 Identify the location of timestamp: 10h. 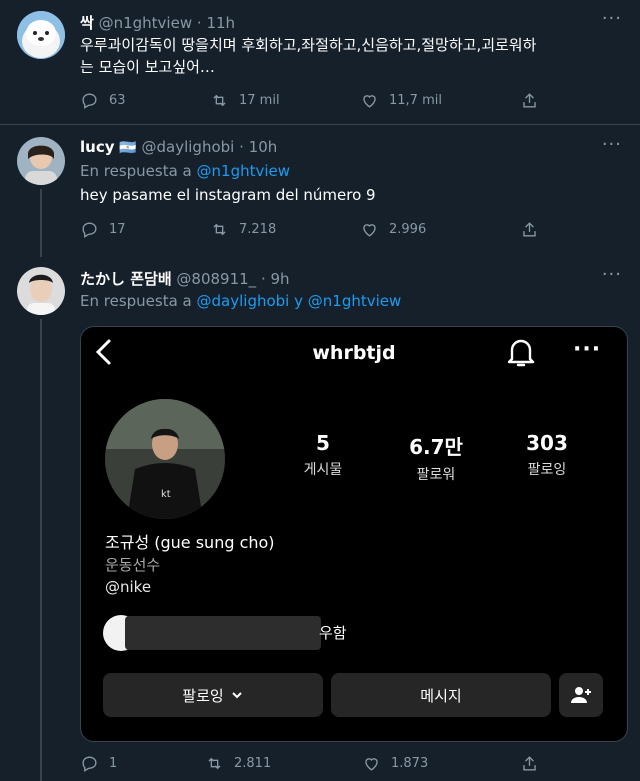
(263, 147).